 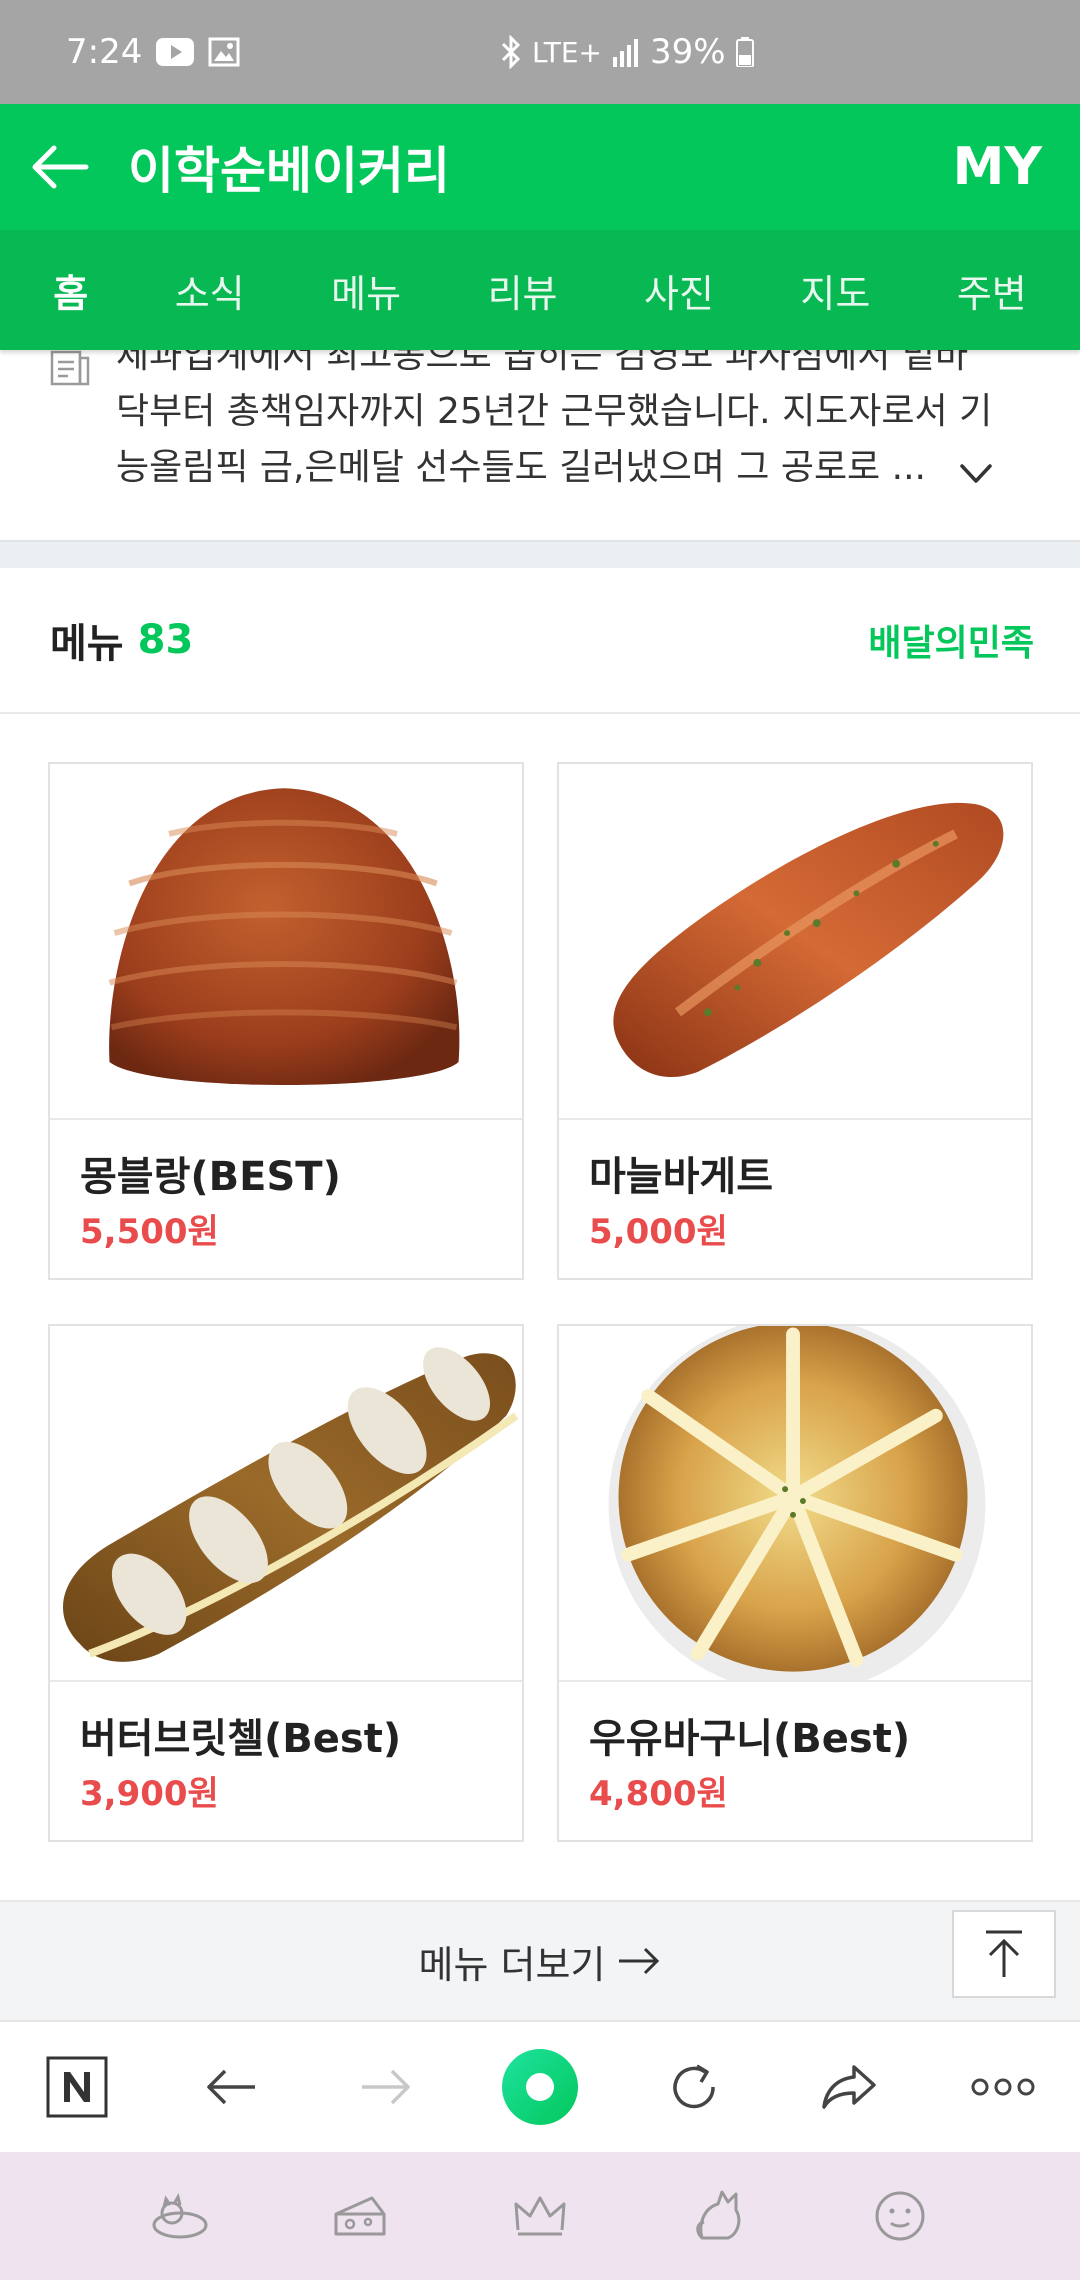 What do you see at coordinates (165, 640) in the screenshot?
I see `menu-count: 83` at bounding box center [165, 640].